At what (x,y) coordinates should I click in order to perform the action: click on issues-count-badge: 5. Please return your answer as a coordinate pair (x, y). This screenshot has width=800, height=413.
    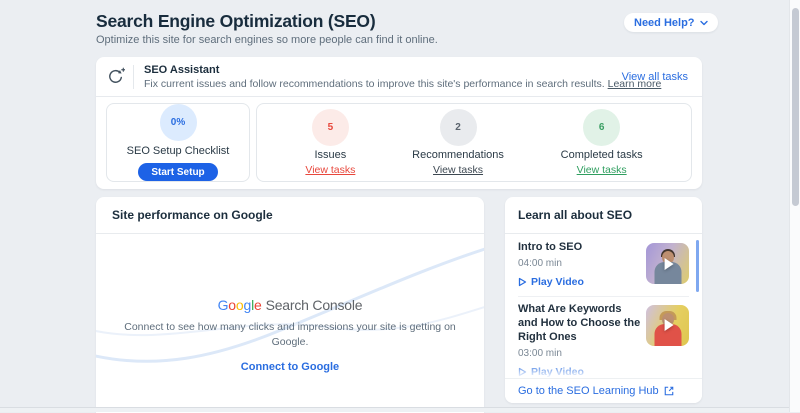
    Looking at the image, I should click on (330, 127).